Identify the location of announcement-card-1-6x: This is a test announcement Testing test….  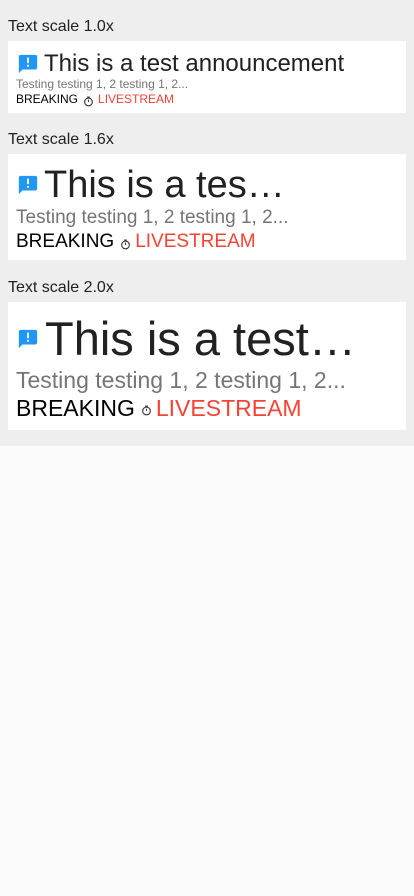
(207, 207).